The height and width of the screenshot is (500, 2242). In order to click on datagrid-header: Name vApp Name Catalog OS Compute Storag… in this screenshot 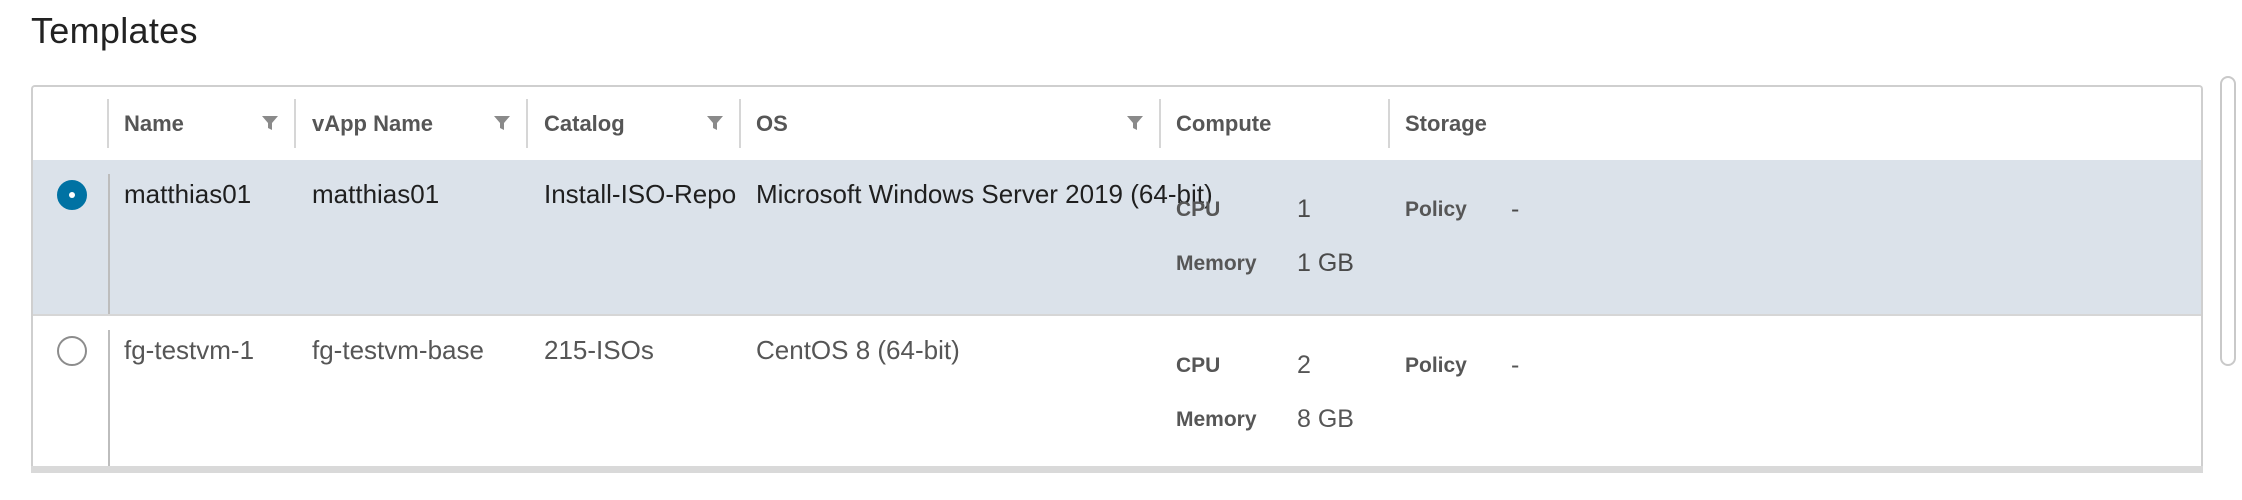, I will do `click(1117, 124)`.